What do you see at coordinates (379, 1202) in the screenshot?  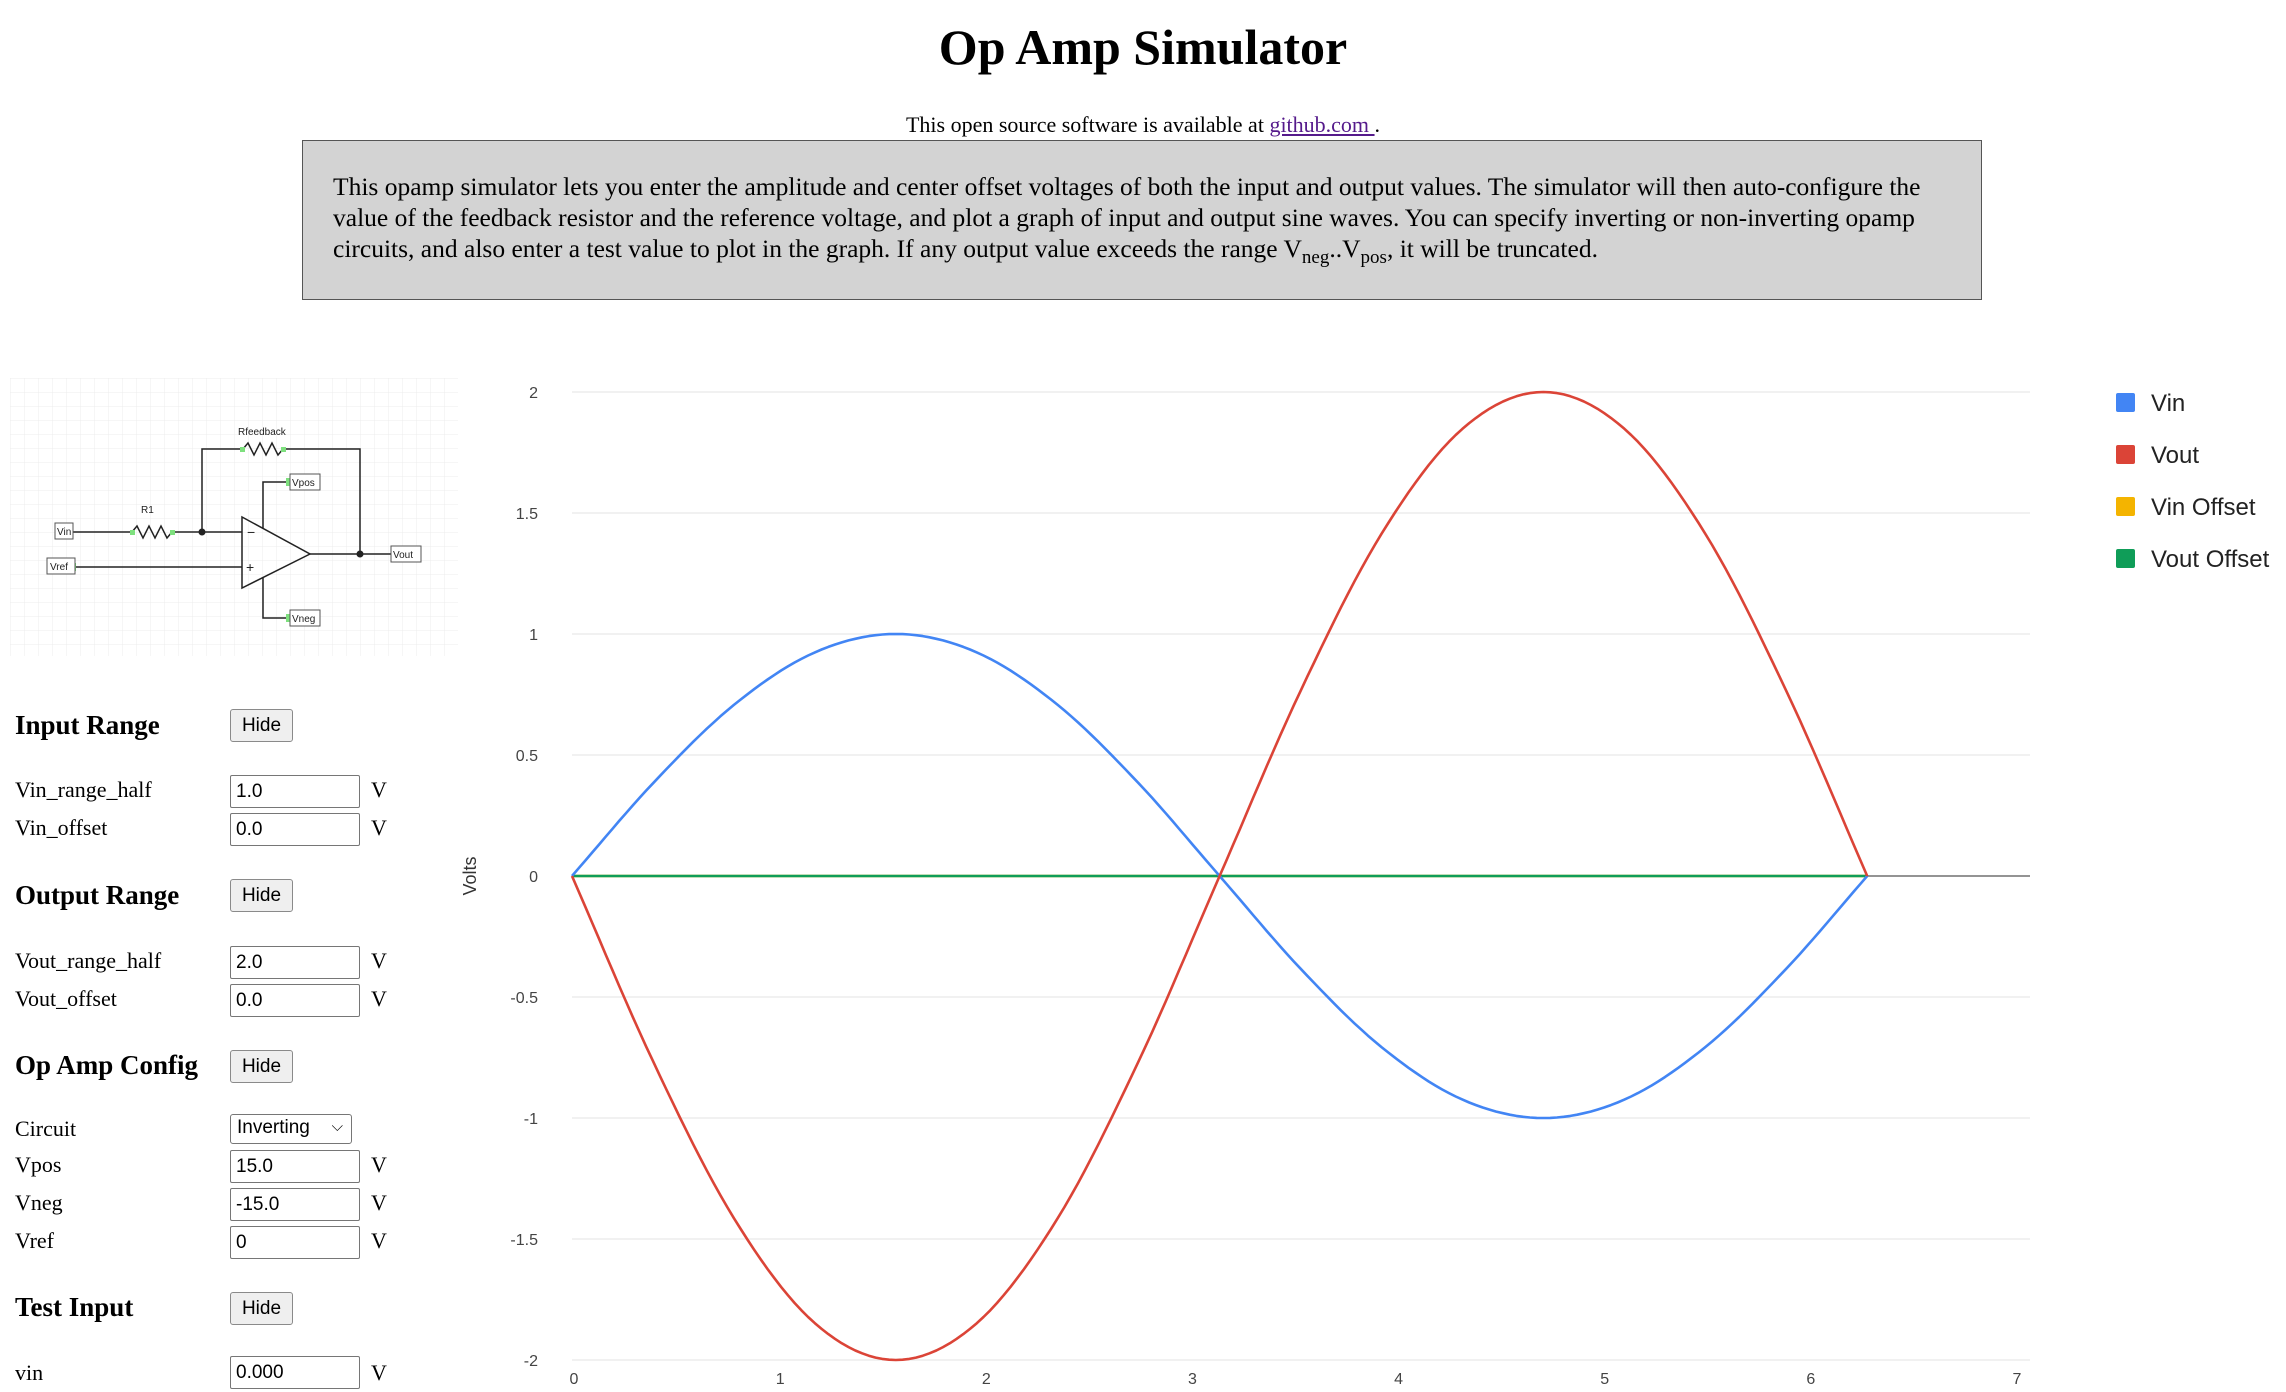 I see `vneg-unit: V` at bounding box center [379, 1202].